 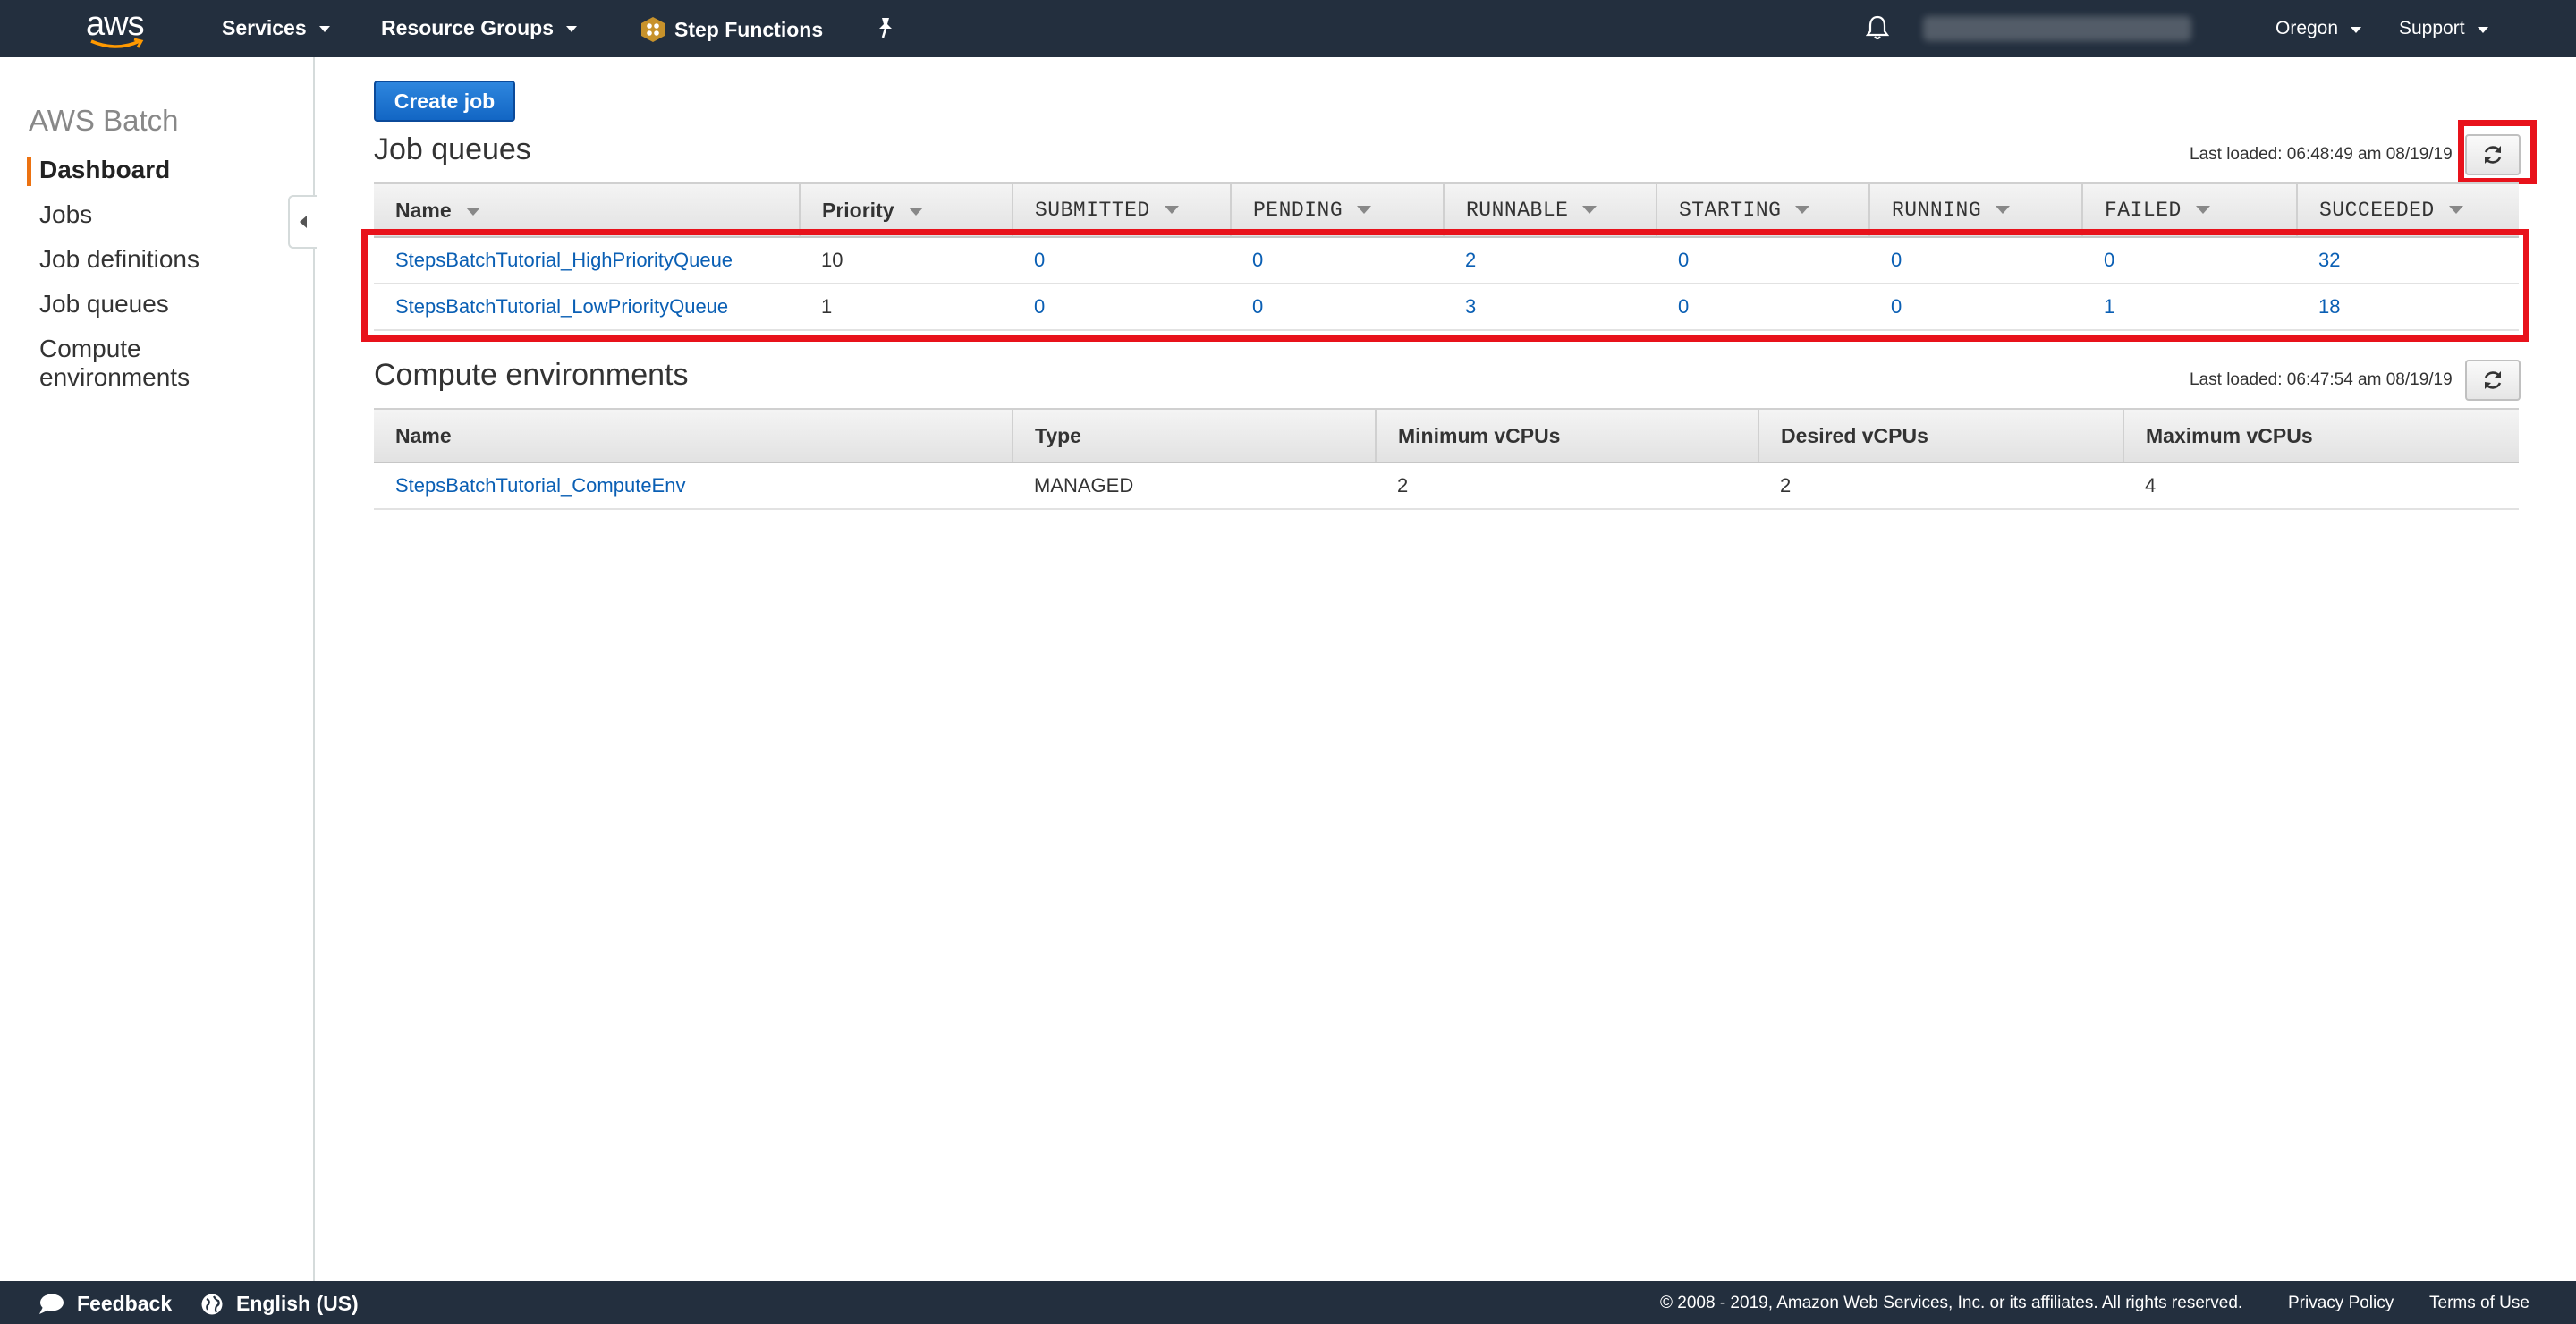 What do you see at coordinates (2341, 1303) in the screenshot?
I see `privacy-policy-link: Privacy Policy` at bounding box center [2341, 1303].